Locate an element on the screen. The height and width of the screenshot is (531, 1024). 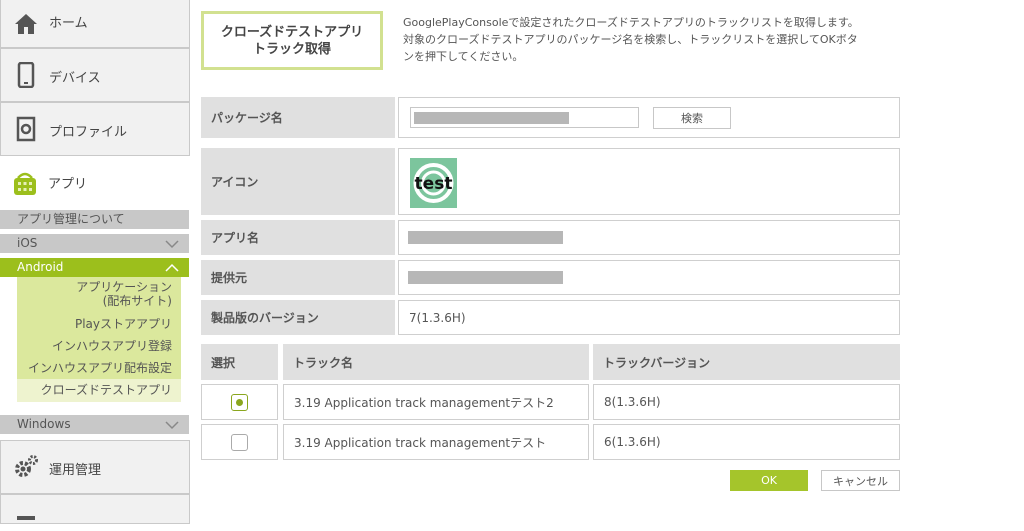
nav-device: デバイス is located at coordinates (95, 75).